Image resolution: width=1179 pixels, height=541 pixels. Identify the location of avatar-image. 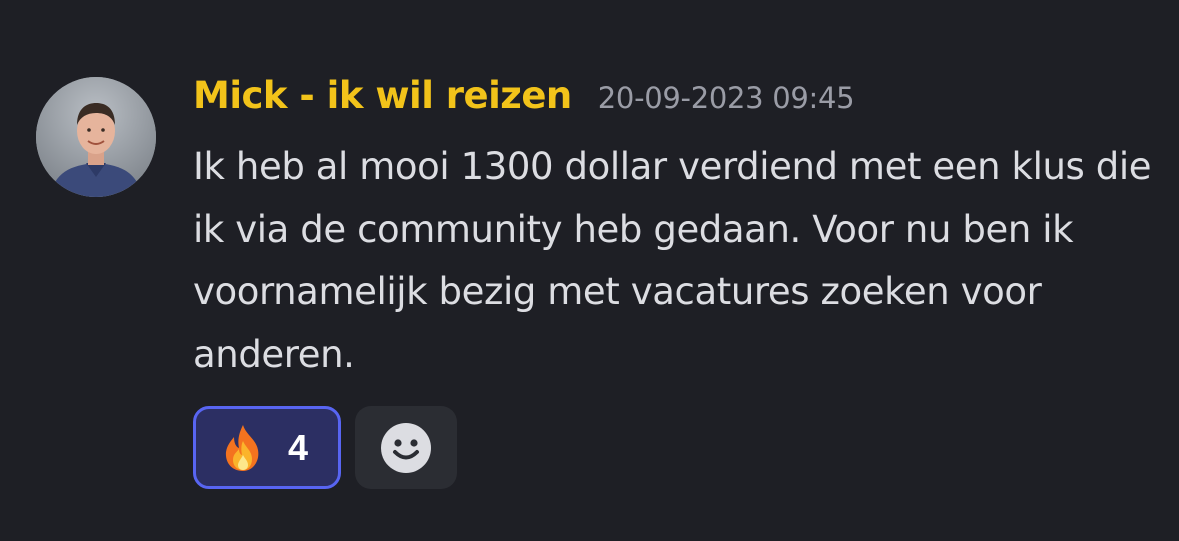
(96, 137).